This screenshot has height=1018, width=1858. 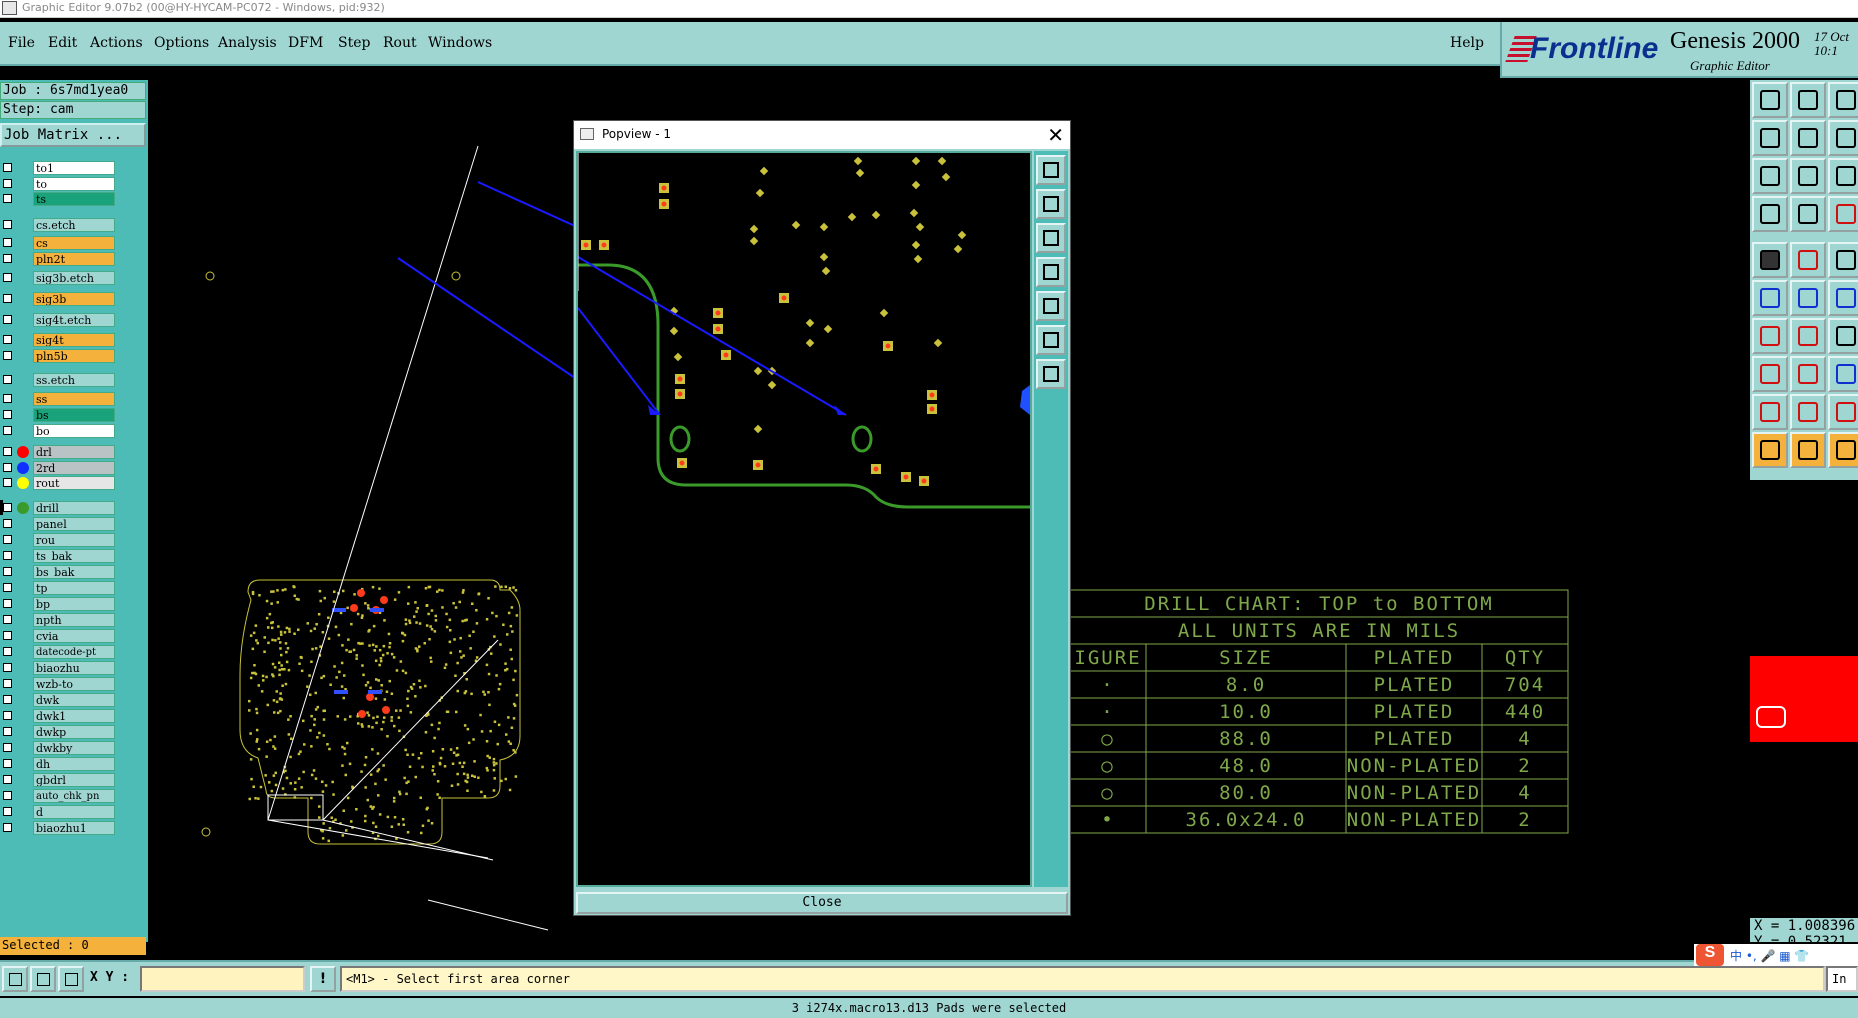 I want to click on layer-row-1: to, so click(x=59, y=183).